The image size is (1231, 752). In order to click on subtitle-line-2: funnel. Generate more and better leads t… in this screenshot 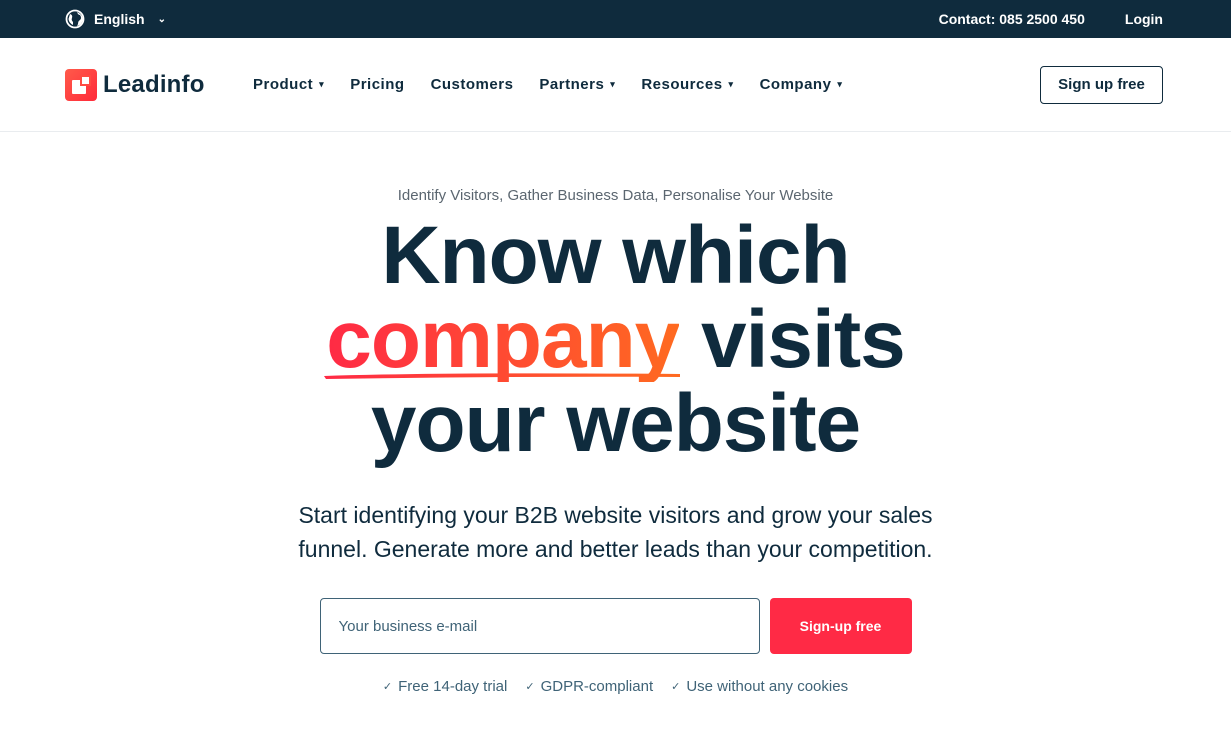, I will do `click(615, 549)`.